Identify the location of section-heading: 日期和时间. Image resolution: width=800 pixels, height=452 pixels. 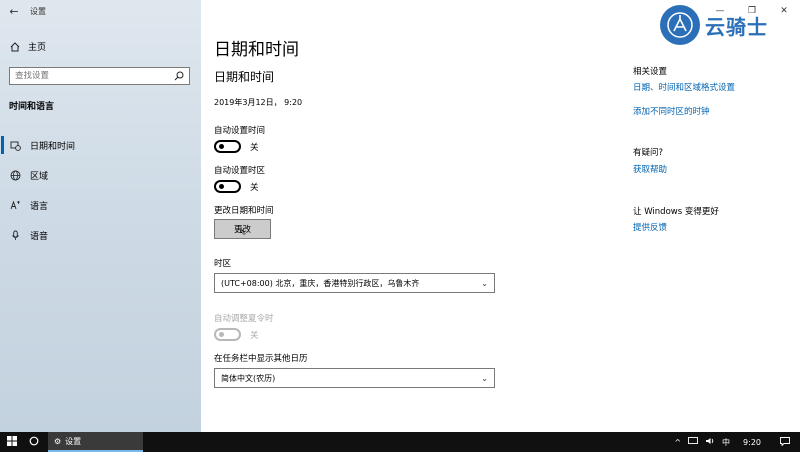
(244, 77).